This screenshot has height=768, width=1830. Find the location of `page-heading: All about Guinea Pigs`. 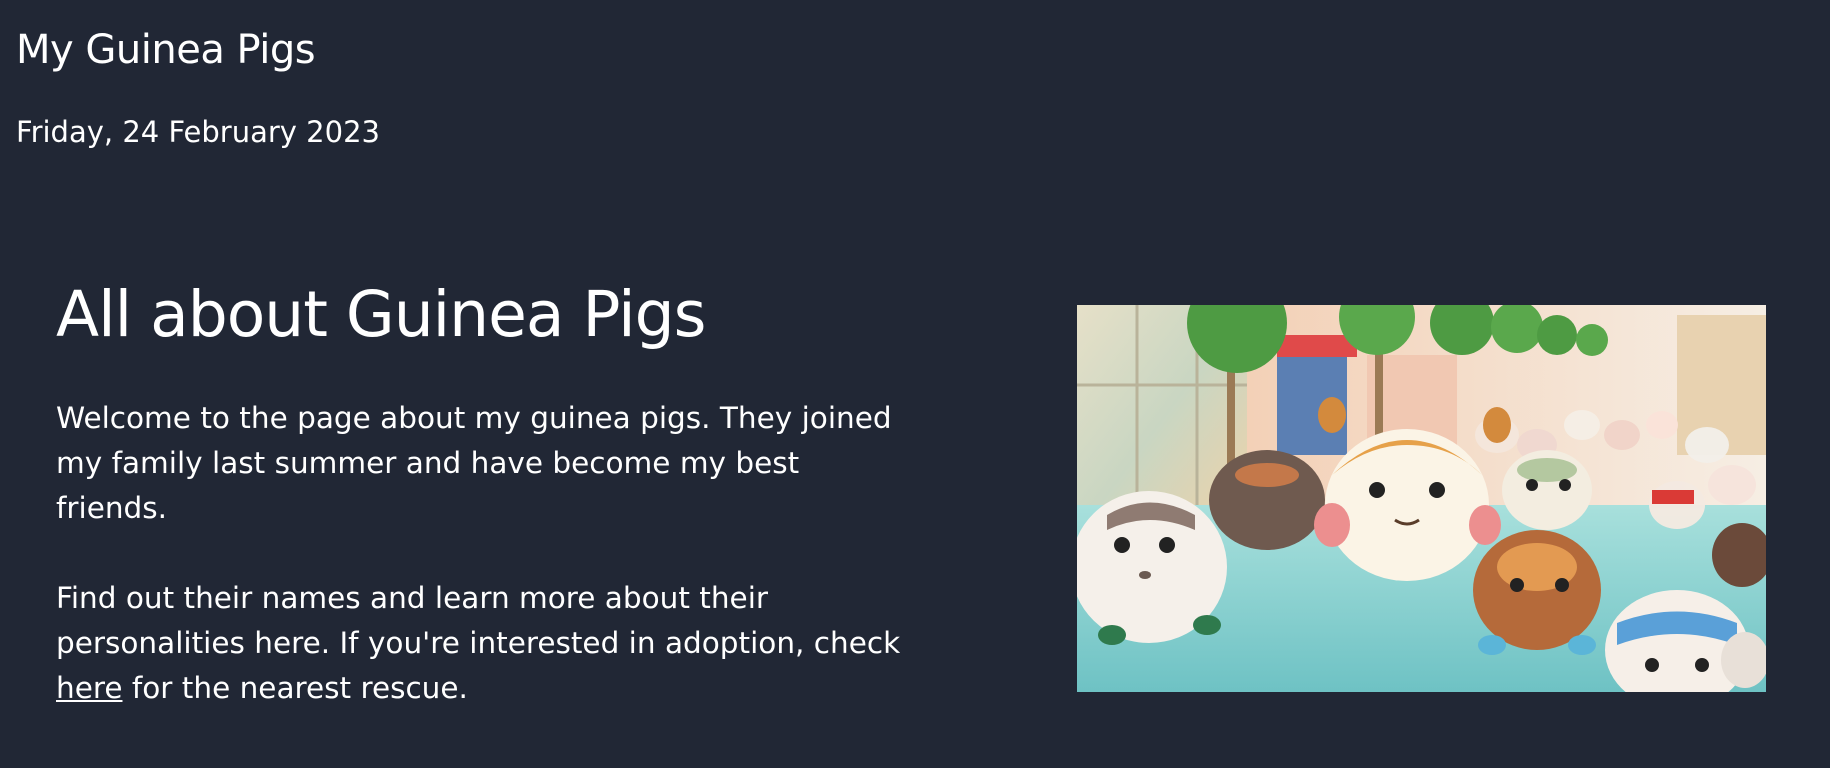

page-heading: All about Guinea Pigs is located at coordinates (381, 314).